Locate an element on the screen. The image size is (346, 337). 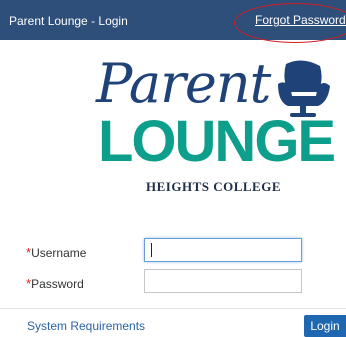
logo-word-text: LOUNGE is located at coordinates (217, 141).